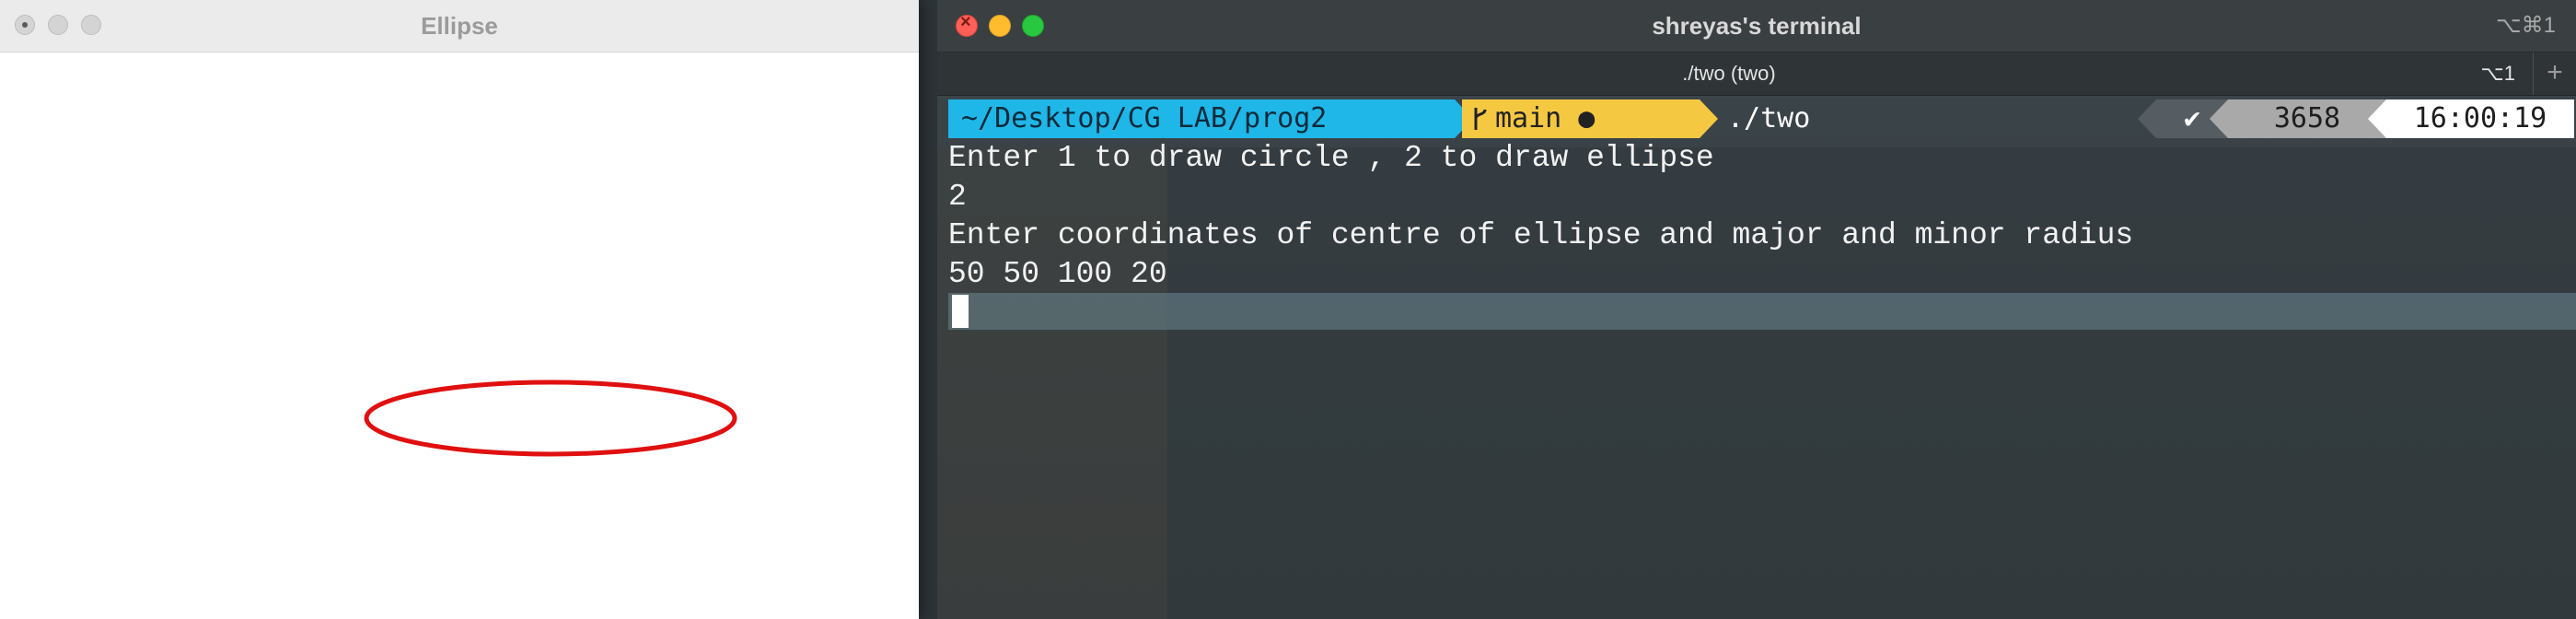 This screenshot has height=619, width=2576. What do you see at coordinates (1057, 274) in the screenshot?
I see `output-line: 50 50 100 20` at bounding box center [1057, 274].